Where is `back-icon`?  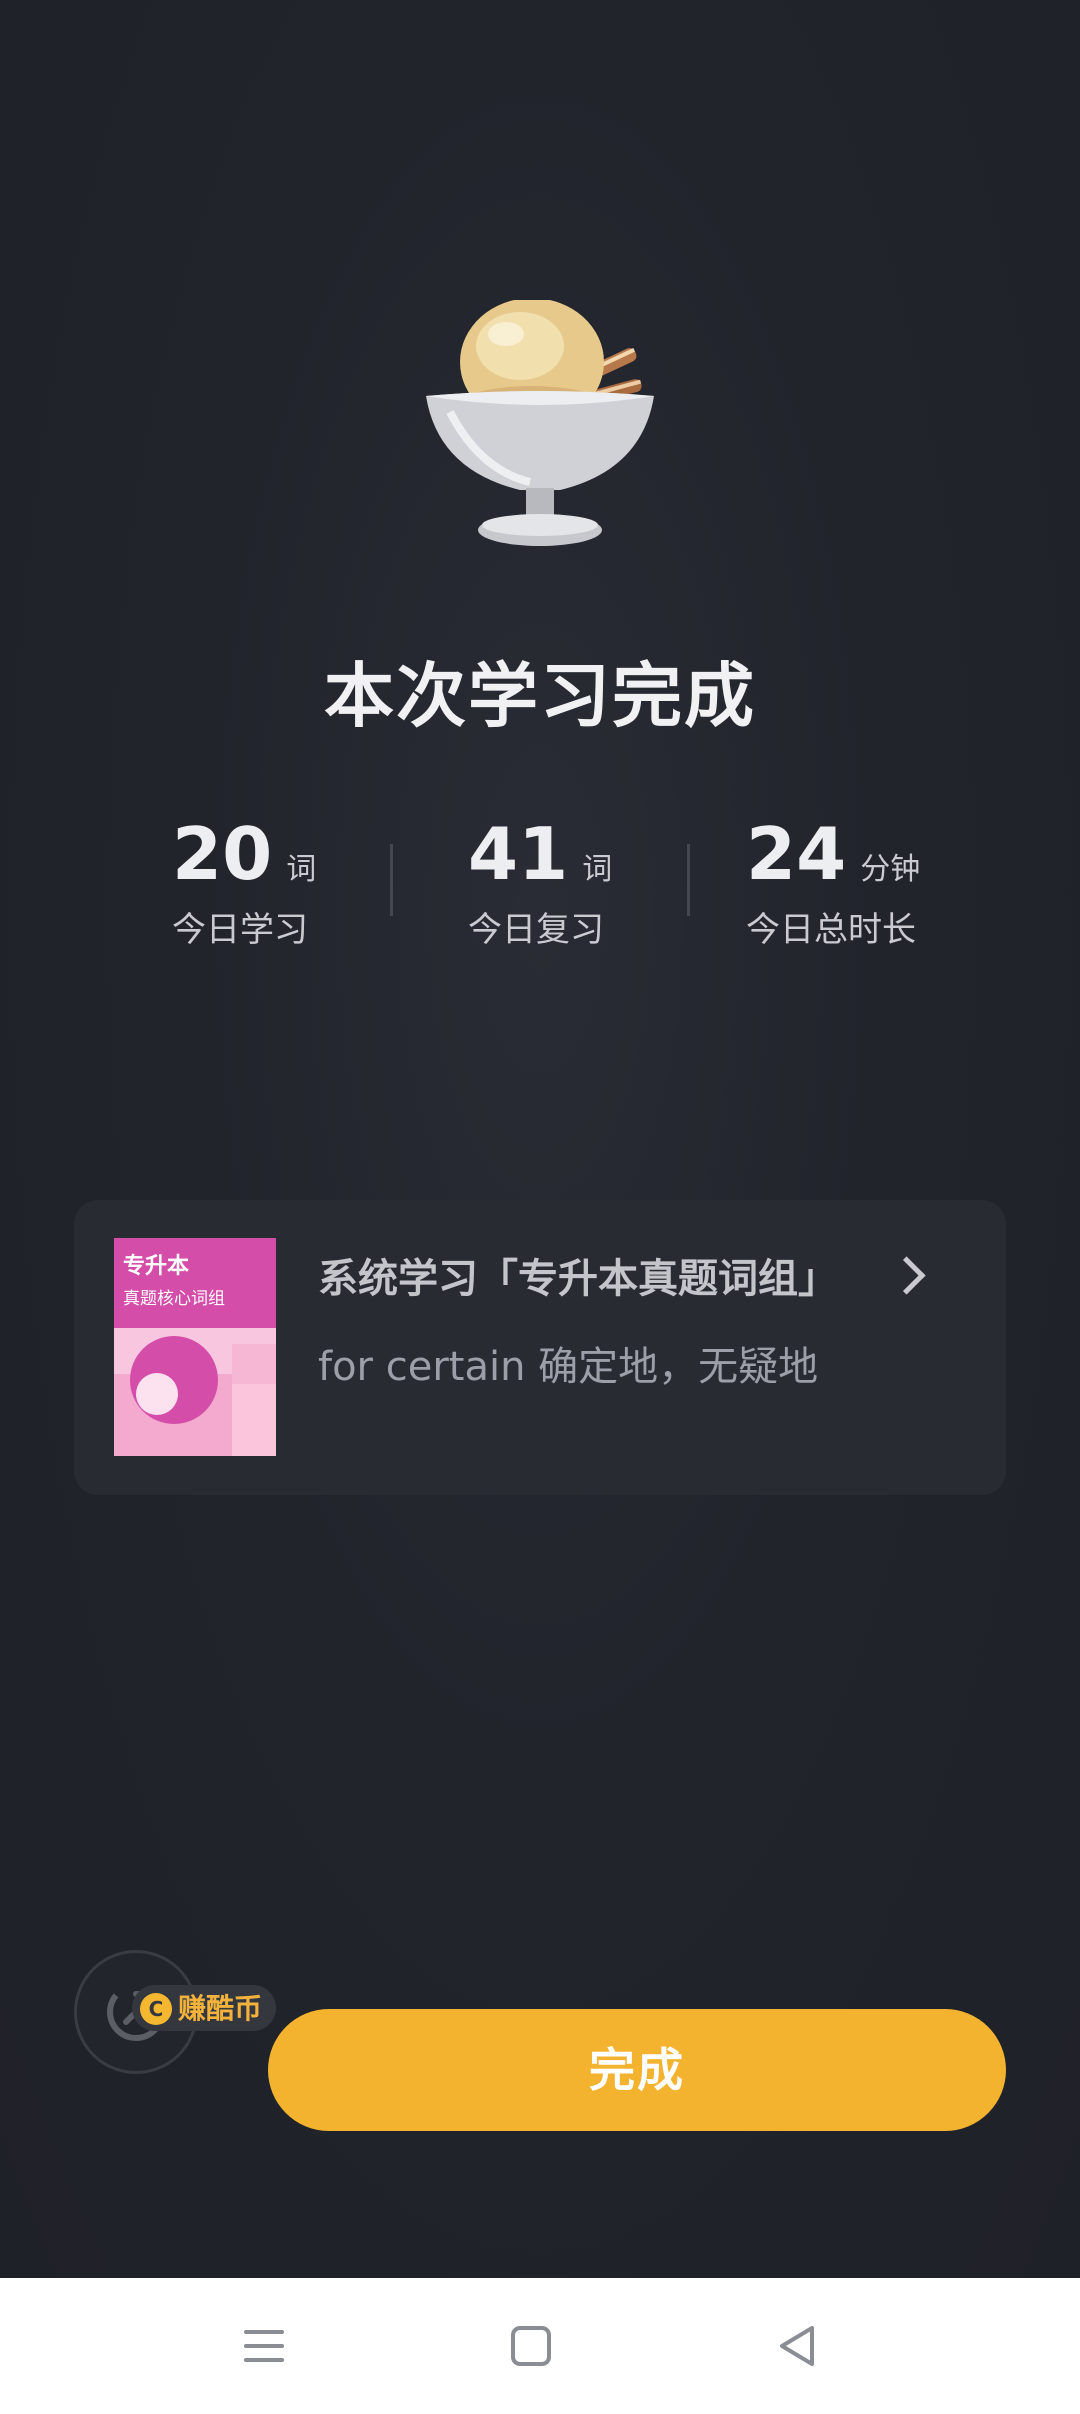 back-icon is located at coordinates (798, 2346).